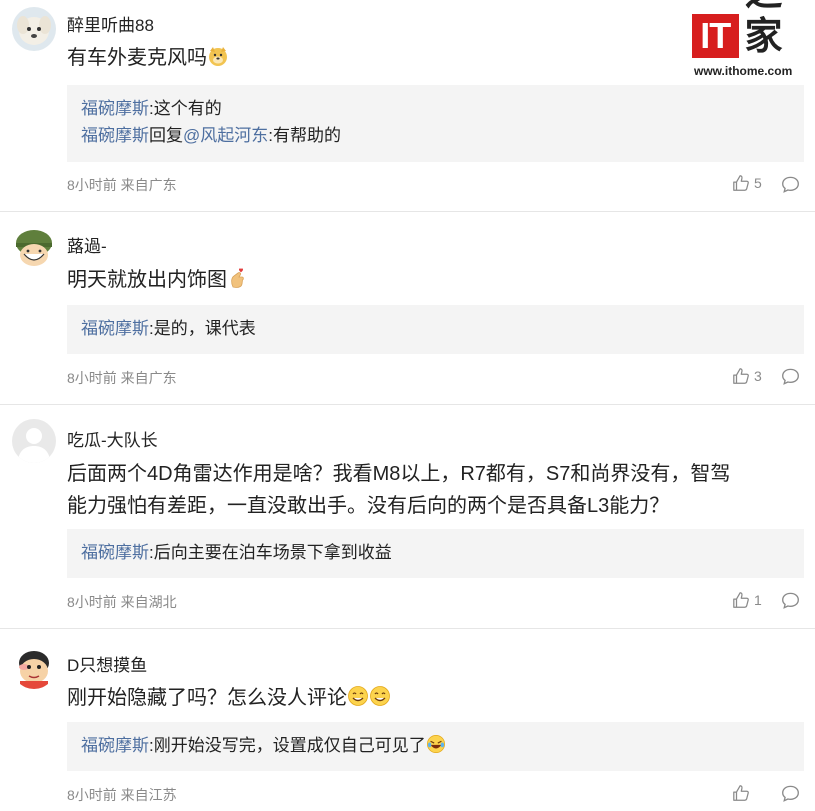 The image size is (815, 811). I want to click on comment-meta: 8小时前 来自江苏, so click(122, 795).